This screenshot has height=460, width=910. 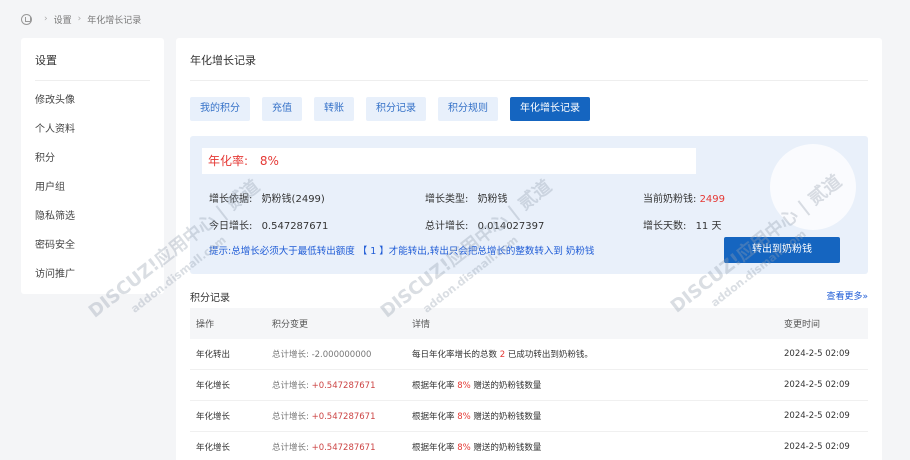 I want to click on annual-rate-label: 年化率:, so click(x=228, y=161).